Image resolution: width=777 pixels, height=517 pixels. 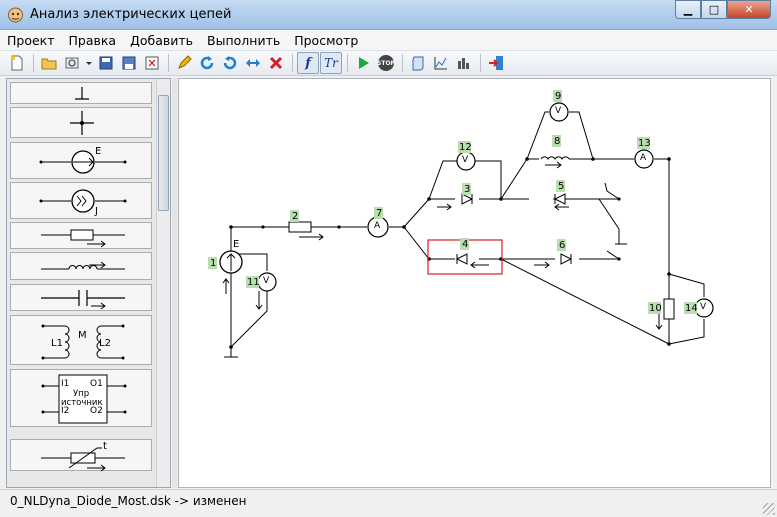 What do you see at coordinates (81, 200) in the screenshot?
I see `palette-current-source: J` at bounding box center [81, 200].